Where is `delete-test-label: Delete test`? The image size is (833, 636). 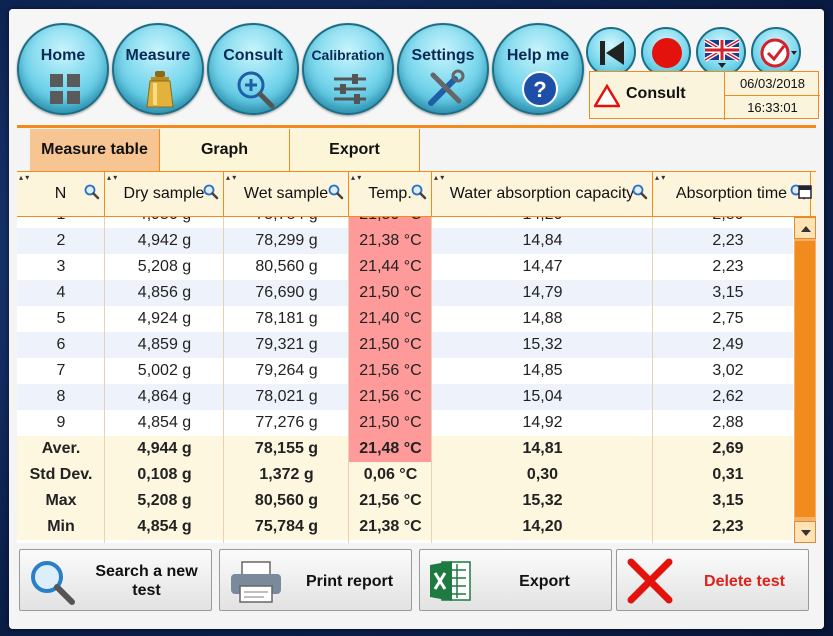
delete-test-label: Delete test is located at coordinates (744, 581).